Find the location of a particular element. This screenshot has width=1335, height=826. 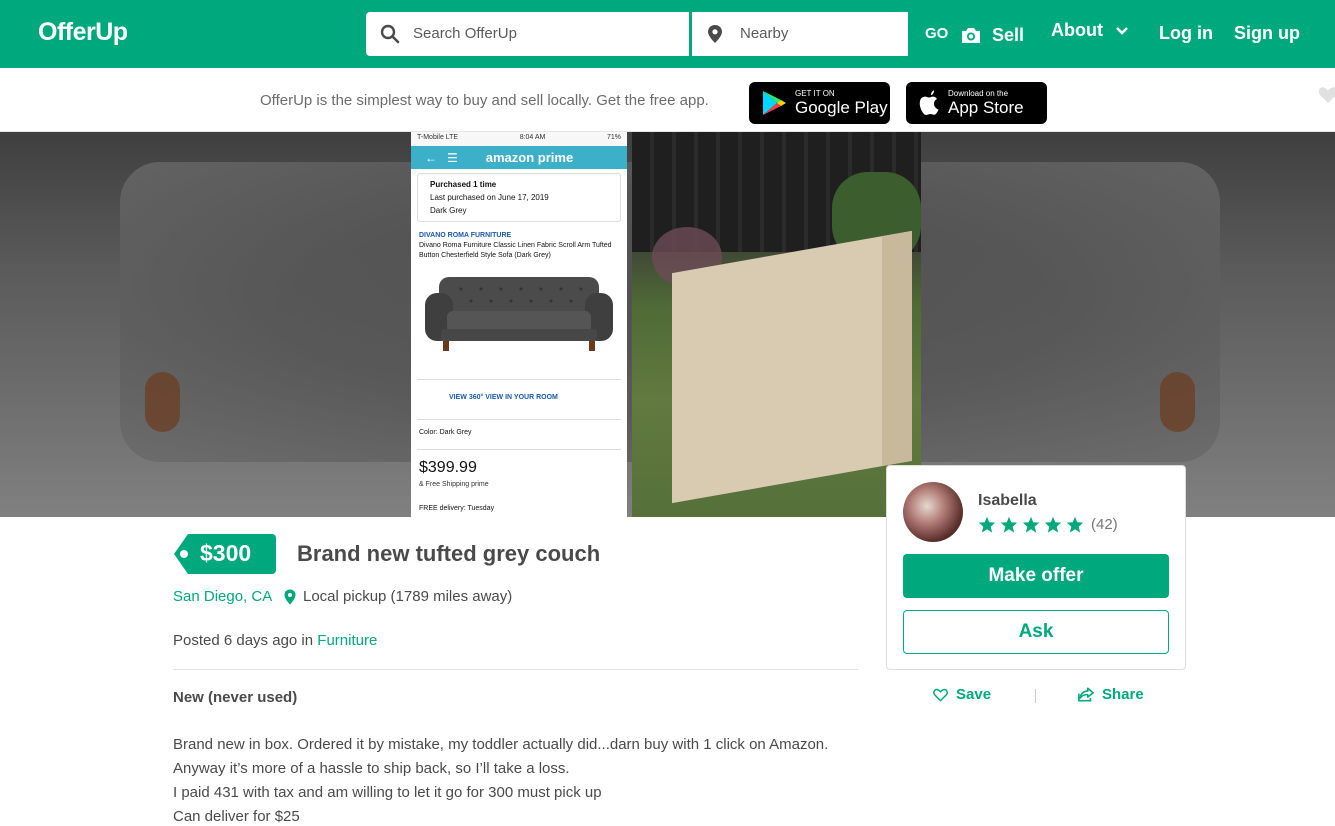

seller-card: Isabella (42) Make offer Ask is located at coordinates (1036, 567).